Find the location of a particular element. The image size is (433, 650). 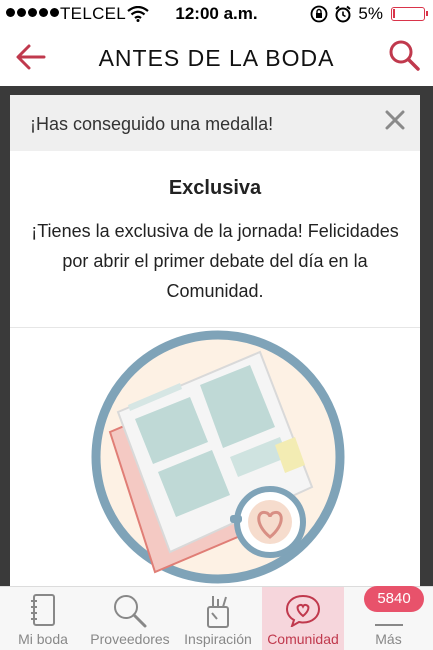

tab-mi-boda: Mi boda is located at coordinates (43, 618).